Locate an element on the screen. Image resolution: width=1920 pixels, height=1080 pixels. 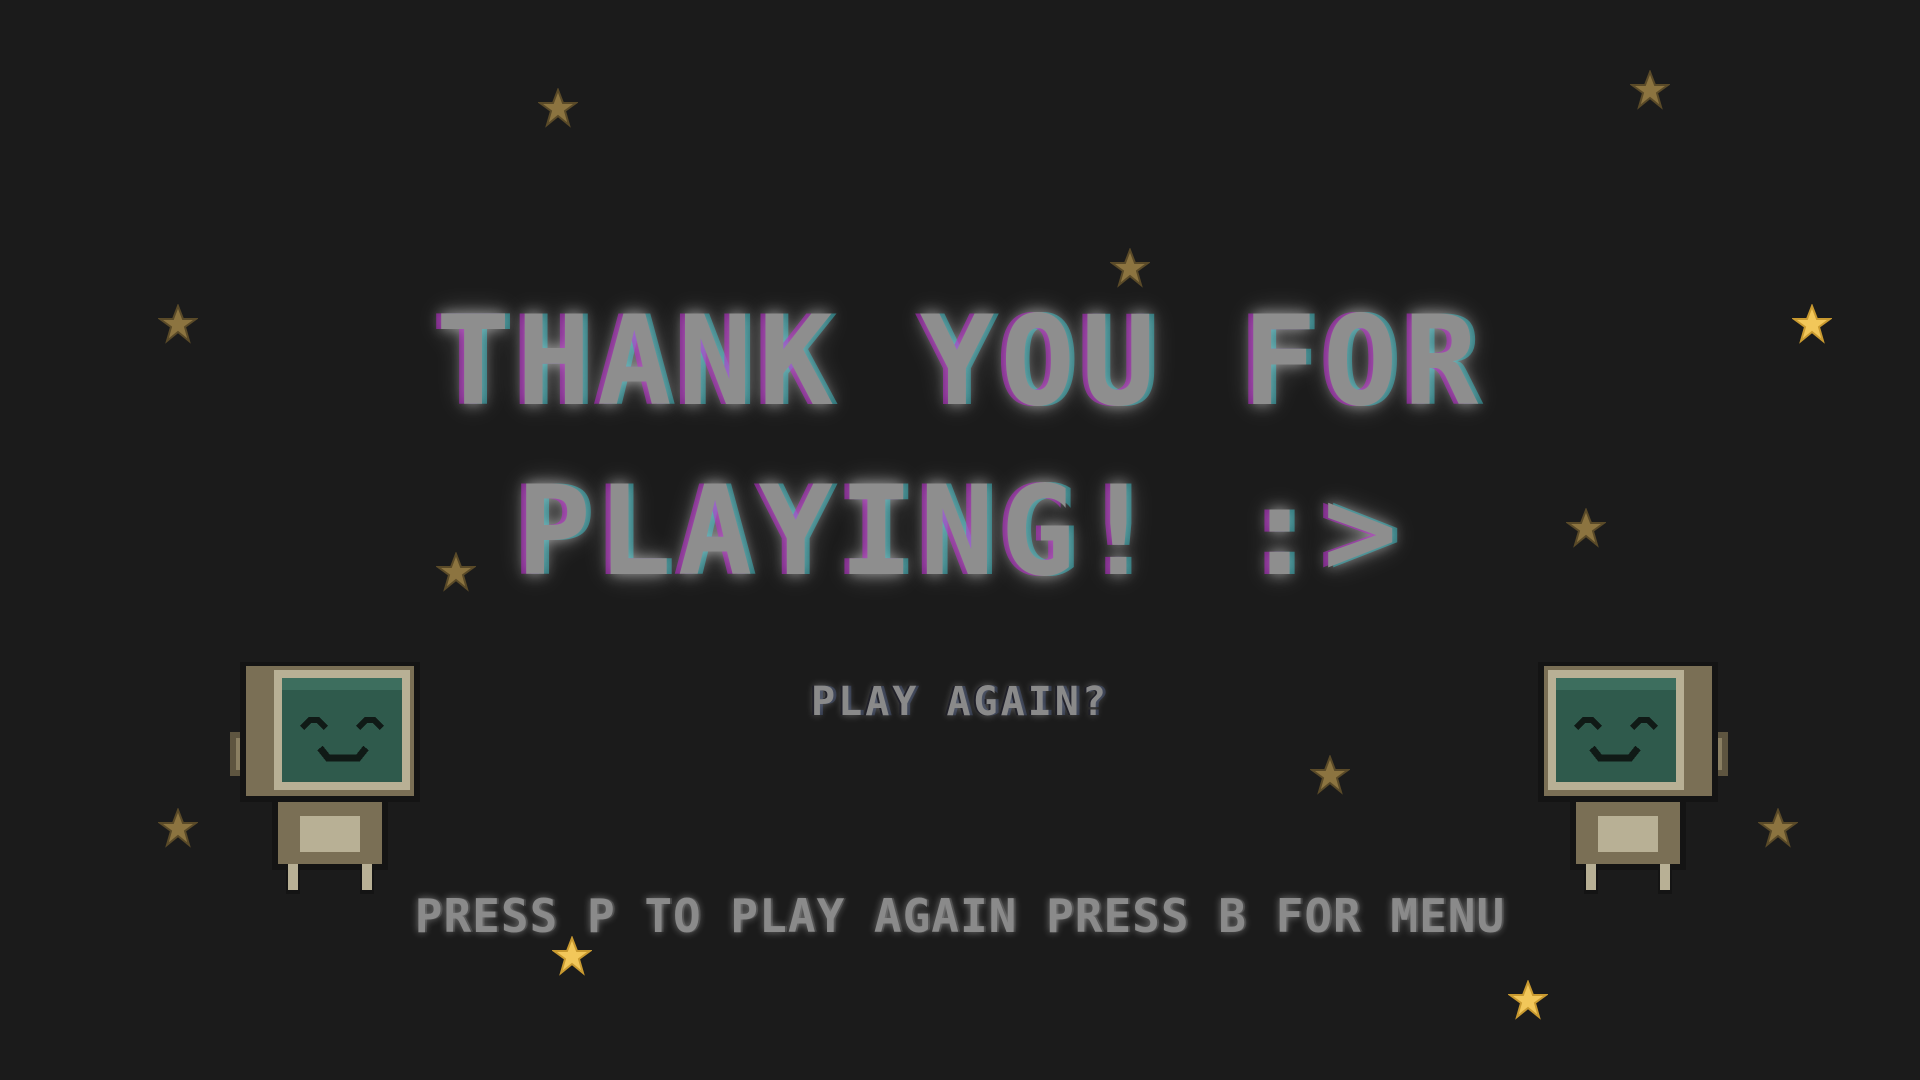
controls-instructions: PRESS P TO PLAY AGAIN PRESS B FOR MENU is located at coordinates (960, 916).